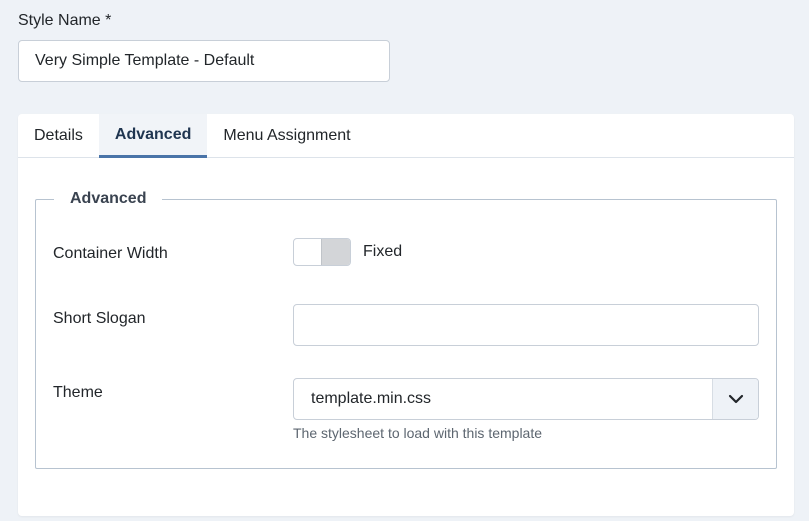 This screenshot has width=809, height=521. I want to click on fieldset-legend: Advanced, so click(108, 199).